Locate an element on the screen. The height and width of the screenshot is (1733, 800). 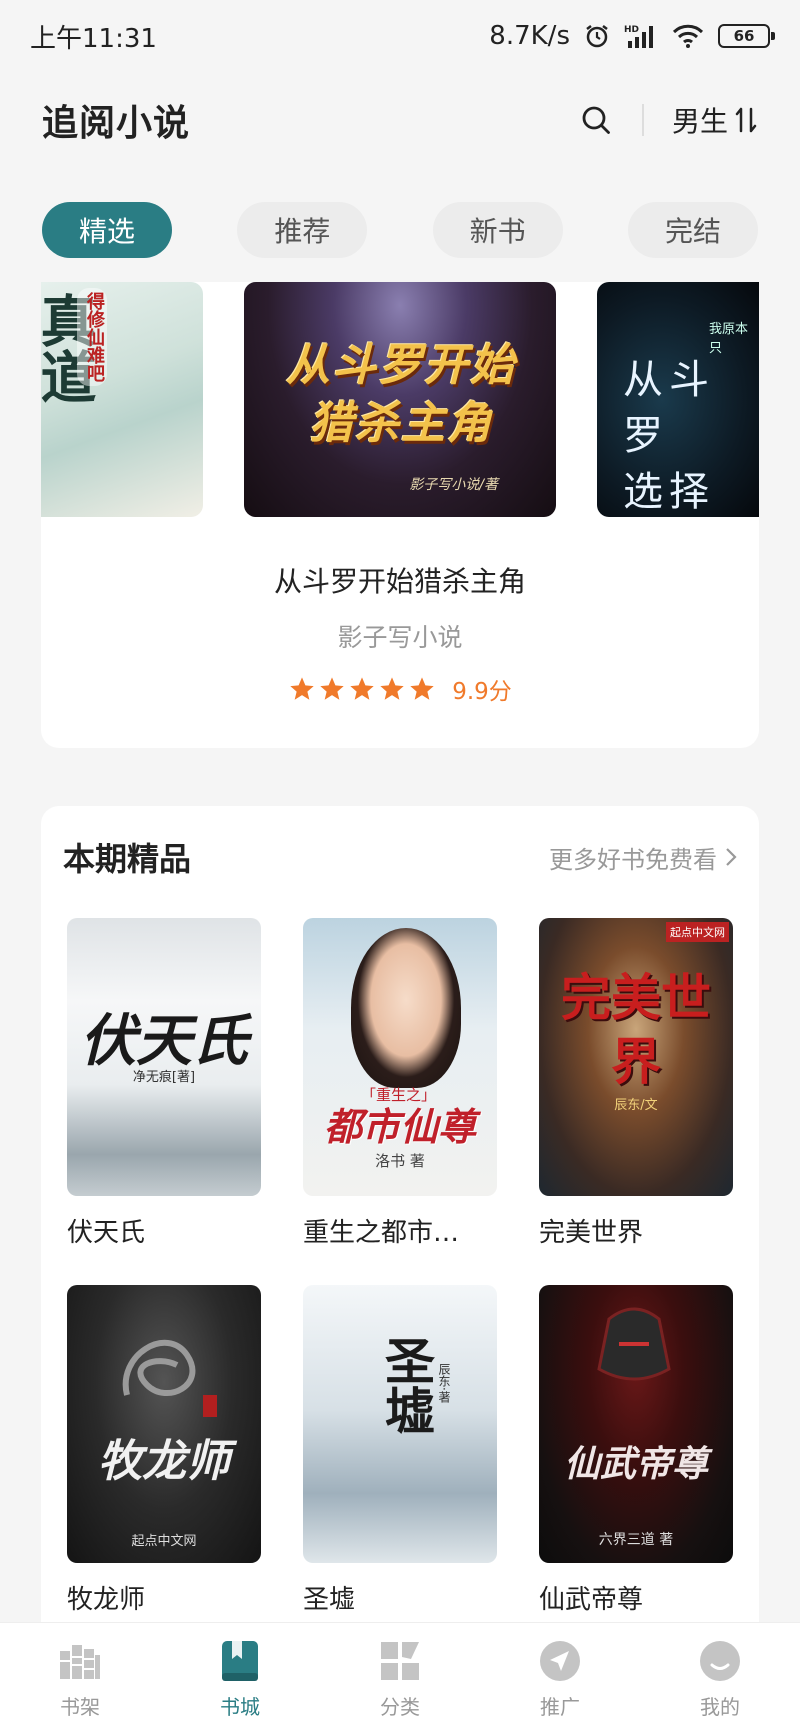
section-header: 本期精品 更多好书免费看 is located at coordinates (401, 857).